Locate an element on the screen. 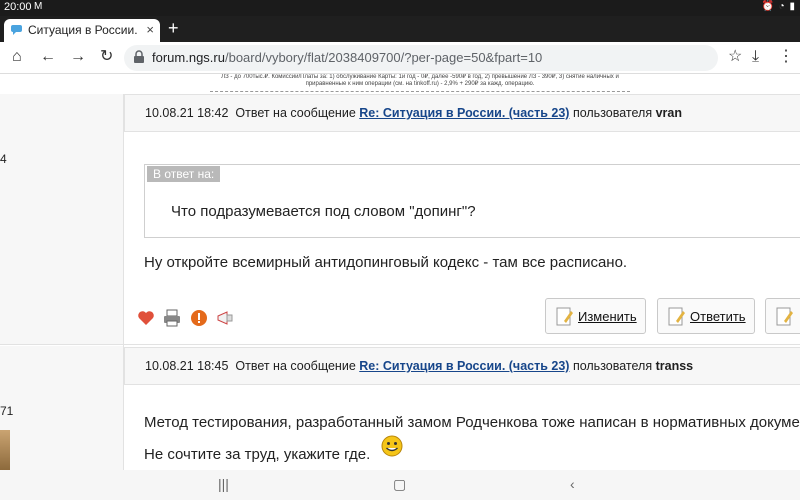 This screenshot has width=800, height=500. report-warning-icon is located at coordinates (199, 318).